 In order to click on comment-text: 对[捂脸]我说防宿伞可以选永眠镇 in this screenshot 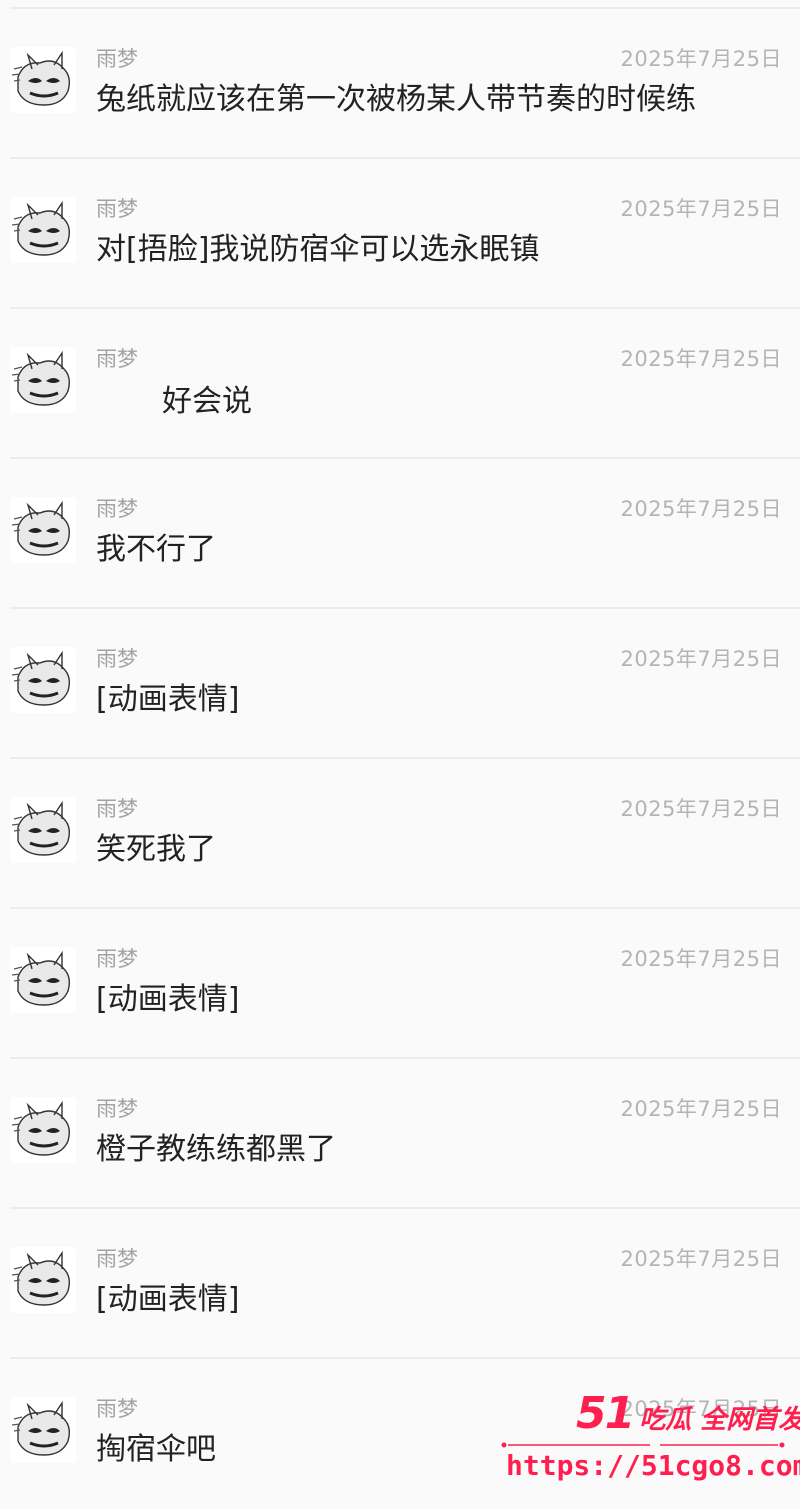, I will do `click(318, 249)`.